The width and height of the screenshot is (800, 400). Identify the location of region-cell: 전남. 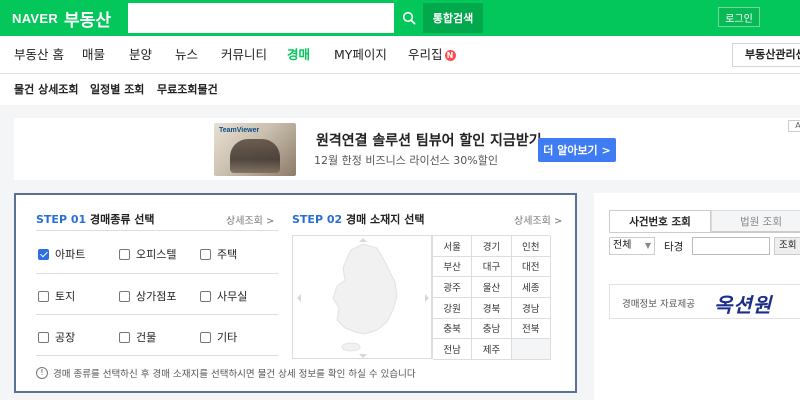
(453, 349).